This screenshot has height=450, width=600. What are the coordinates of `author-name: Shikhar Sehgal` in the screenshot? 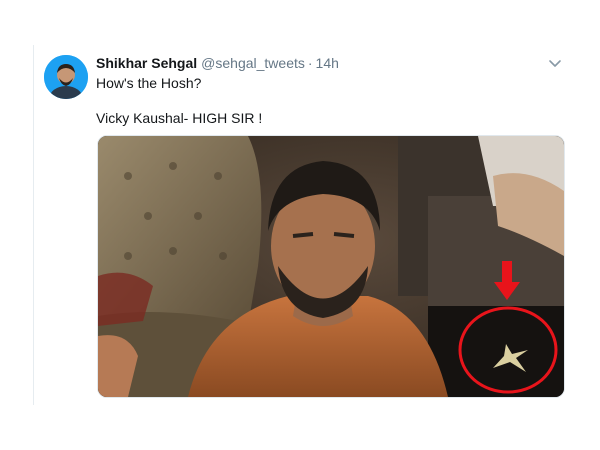 It's located at (146, 63).